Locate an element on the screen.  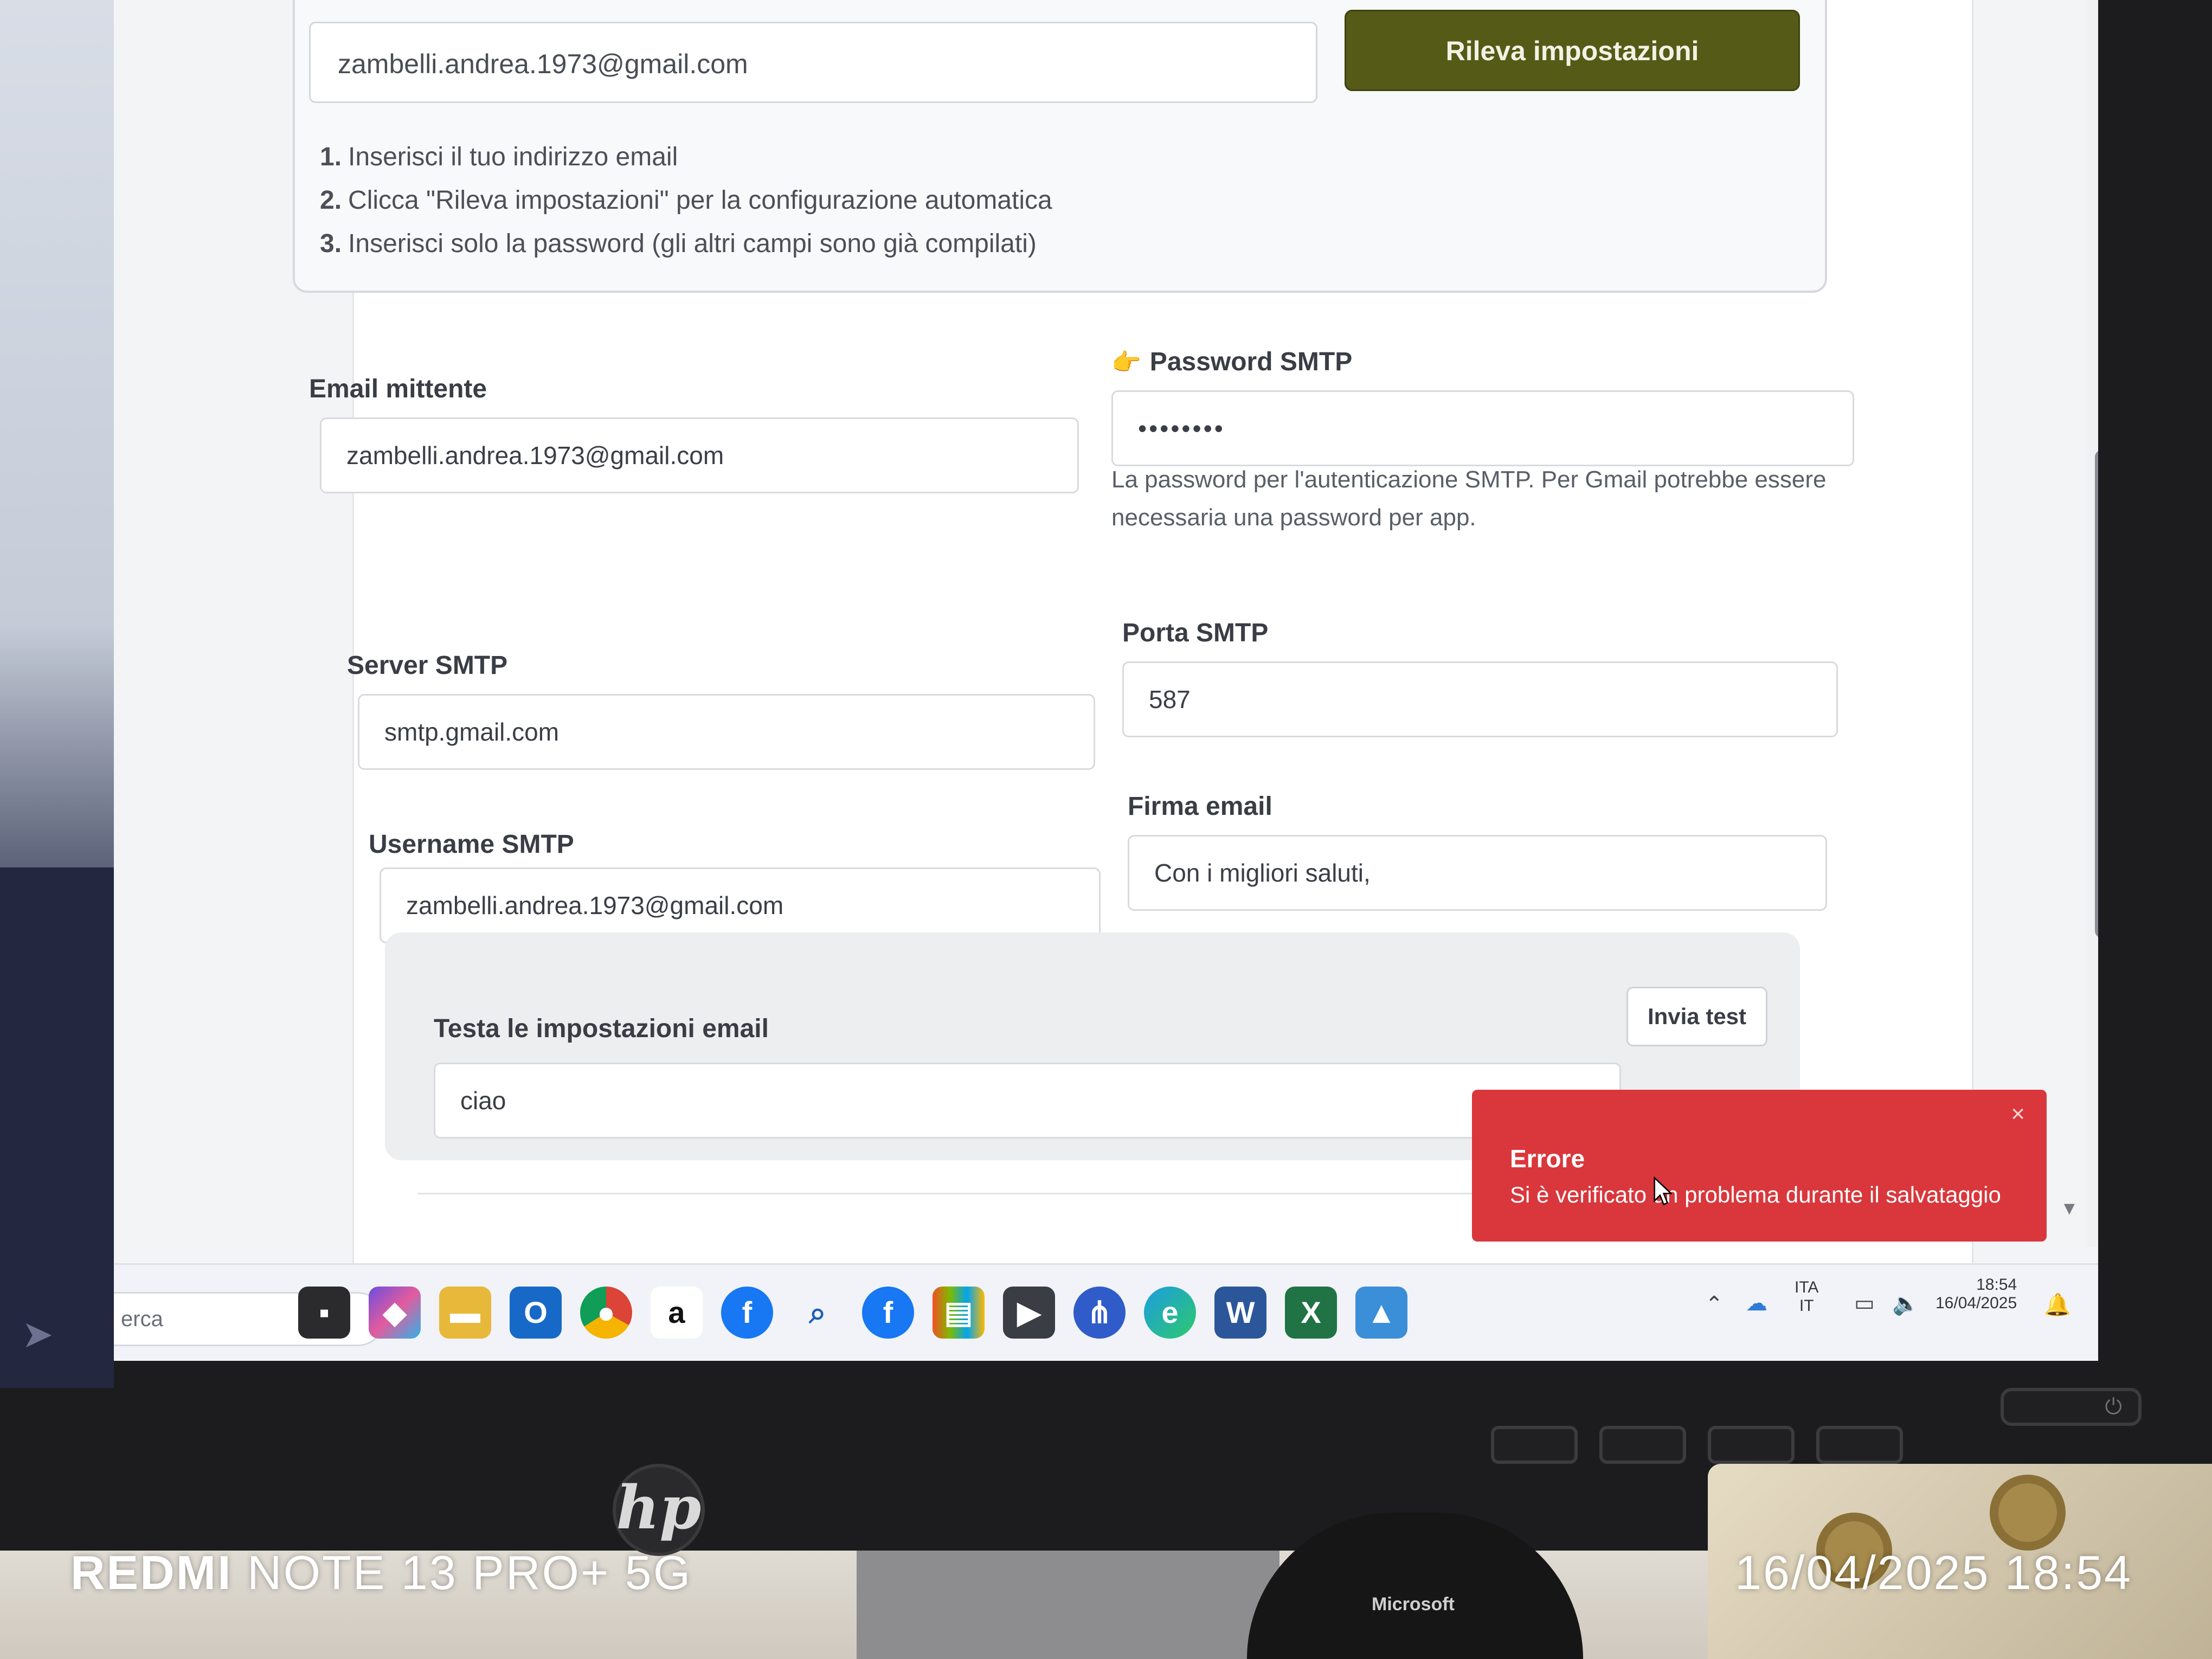
chevron-up-icon: ⌃ is located at coordinates (1714, 1304).